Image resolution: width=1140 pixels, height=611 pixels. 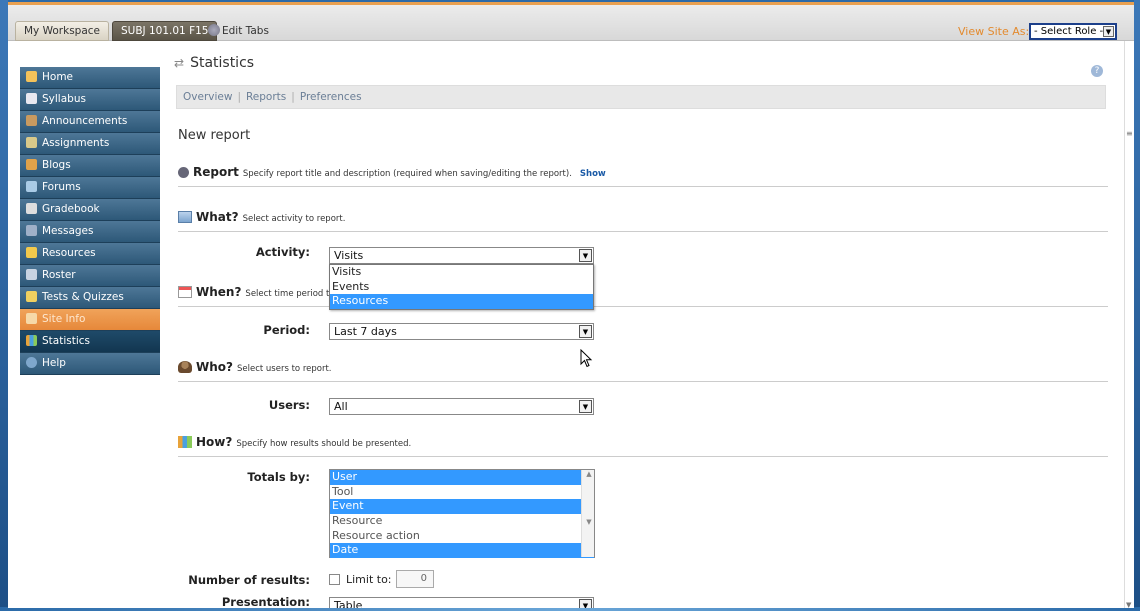 What do you see at coordinates (643, 221) in the screenshot?
I see `what-section: What? Select activity to report.` at bounding box center [643, 221].